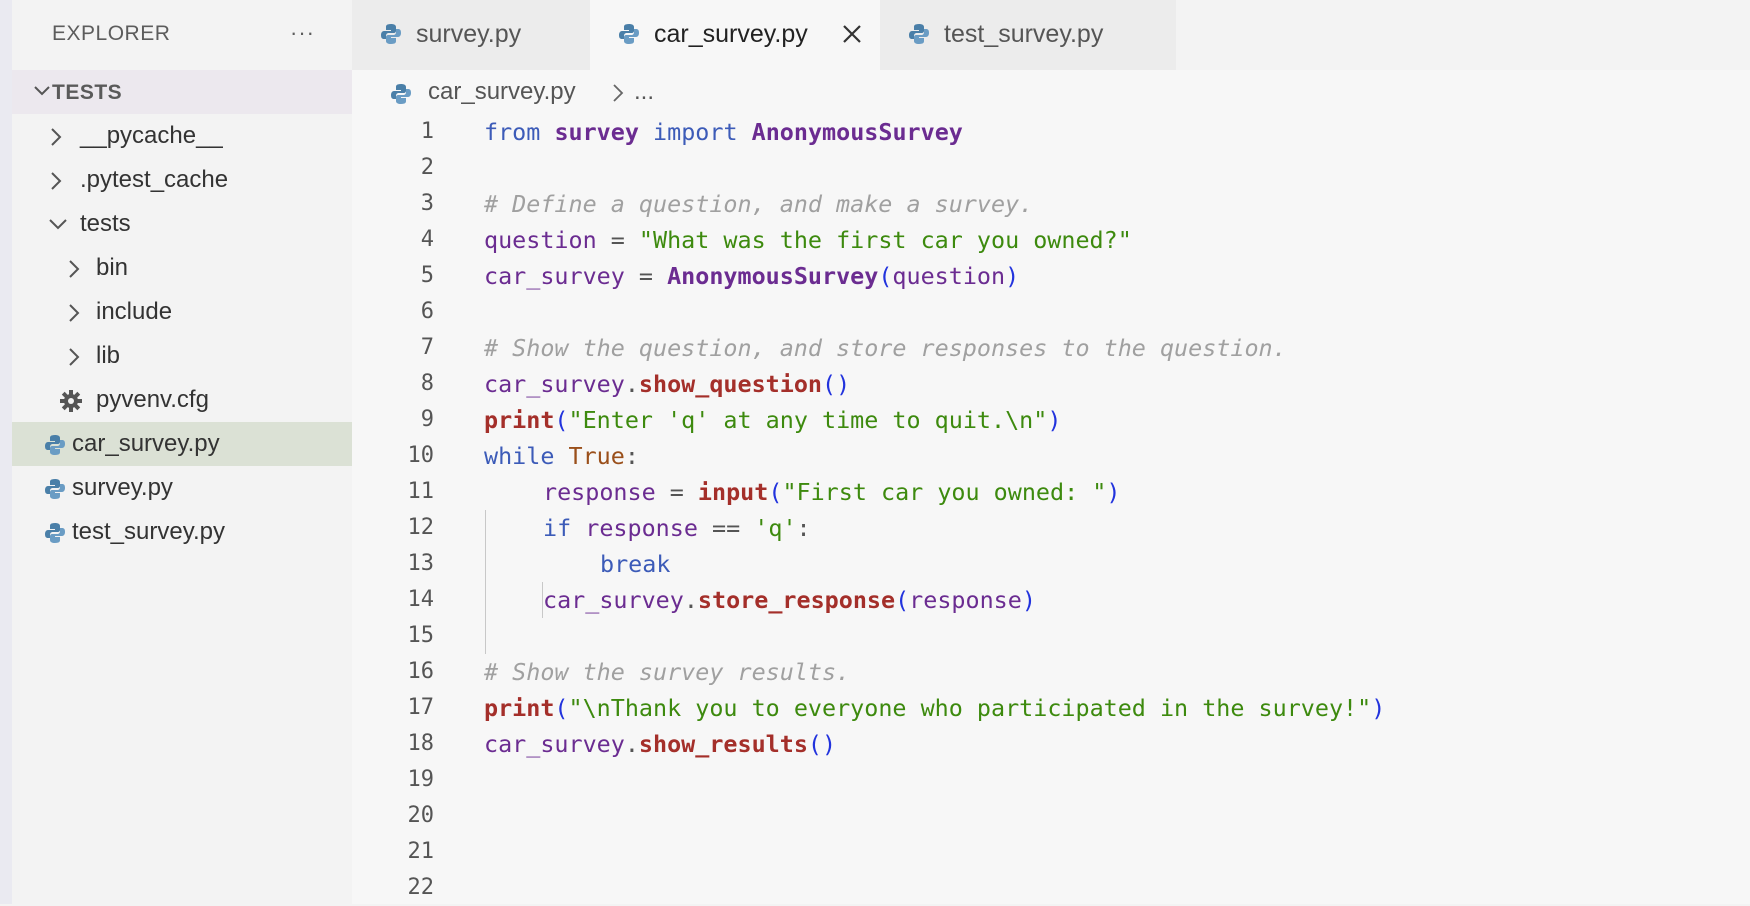  What do you see at coordinates (421, 815) in the screenshot?
I see `line-number: 20` at bounding box center [421, 815].